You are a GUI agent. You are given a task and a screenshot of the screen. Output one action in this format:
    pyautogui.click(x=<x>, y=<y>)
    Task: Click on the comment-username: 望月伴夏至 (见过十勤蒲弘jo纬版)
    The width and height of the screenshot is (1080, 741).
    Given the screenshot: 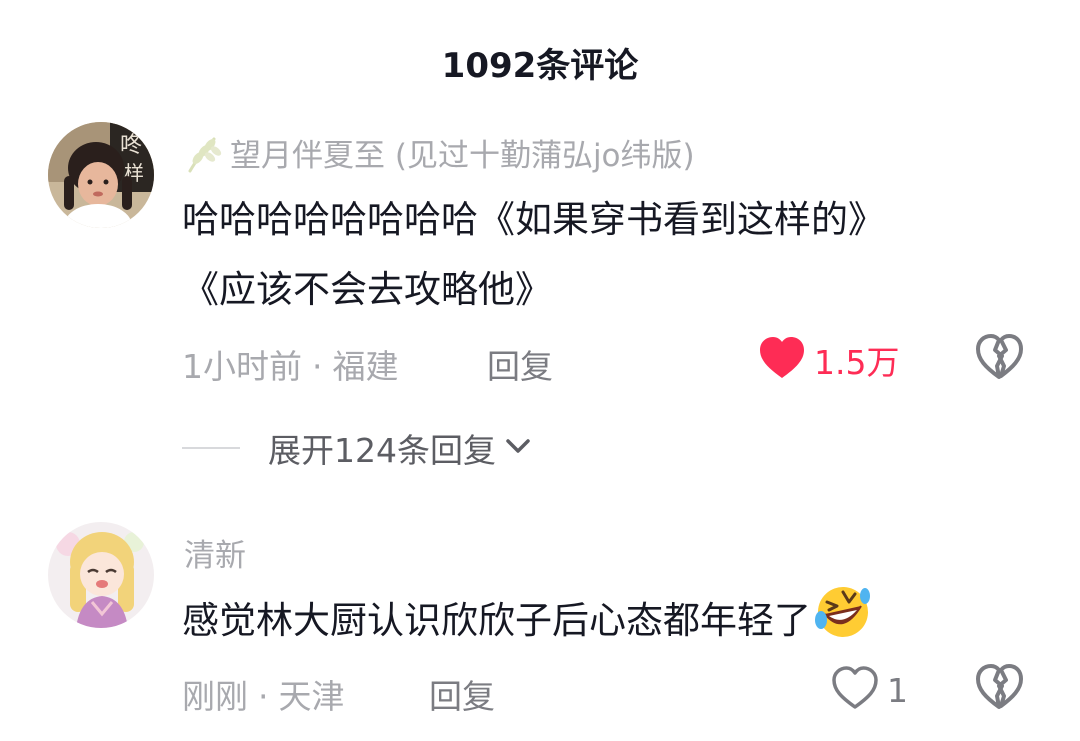 What is the action you would take?
    pyautogui.click(x=439, y=155)
    